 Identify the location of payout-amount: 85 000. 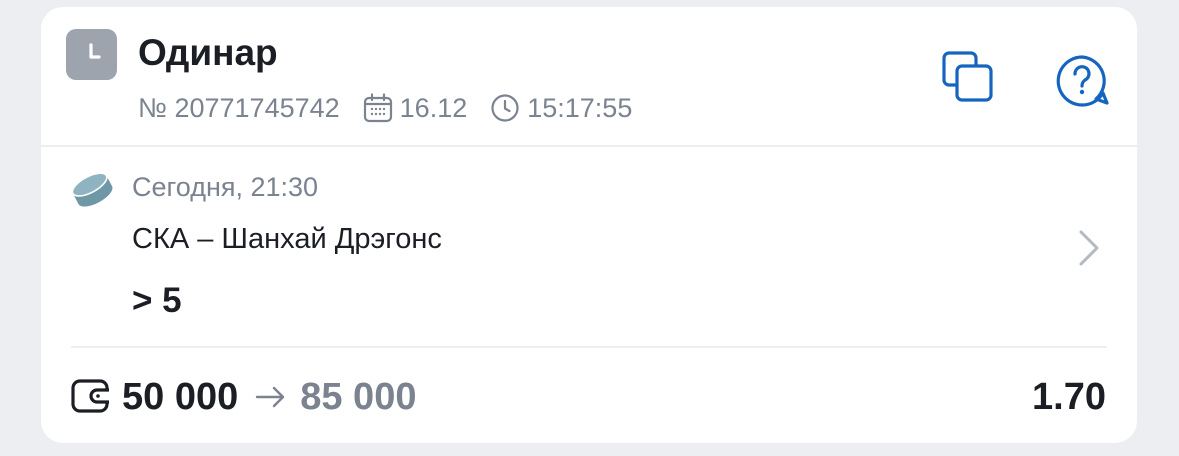
(358, 396).